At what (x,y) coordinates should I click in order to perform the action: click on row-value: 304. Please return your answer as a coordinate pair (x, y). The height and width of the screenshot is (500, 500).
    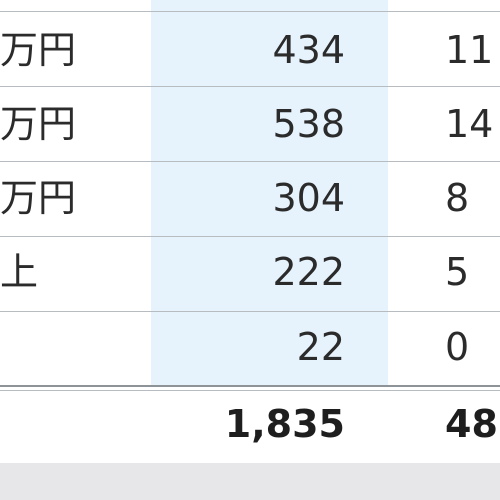
    Looking at the image, I should click on (308, 198).